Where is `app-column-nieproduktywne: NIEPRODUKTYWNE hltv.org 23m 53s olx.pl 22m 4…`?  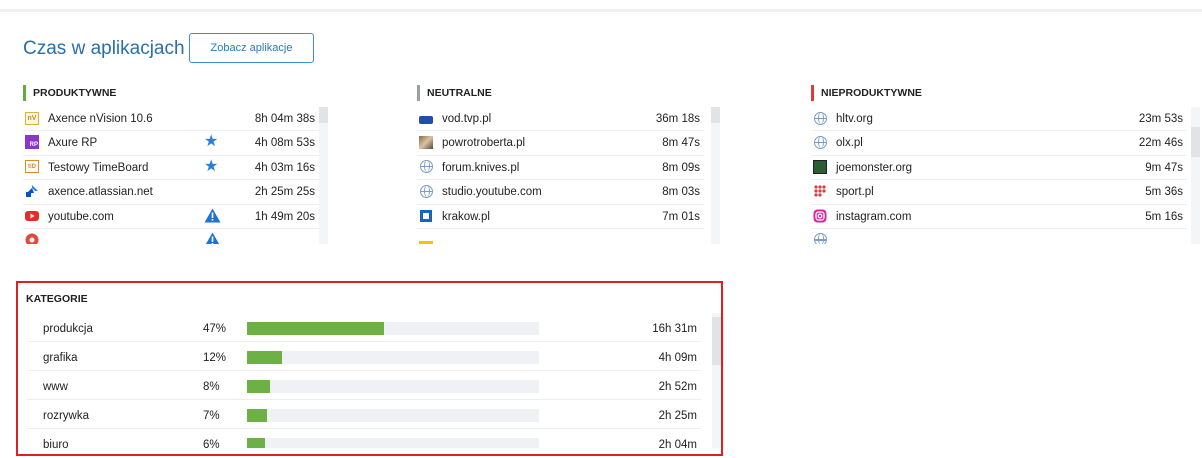 app-column-nieproduktywne: NIEPRODUKTYWNE hltv.org 23m 53s olx.pl 22m 4… is located at coordinates (999, 164).